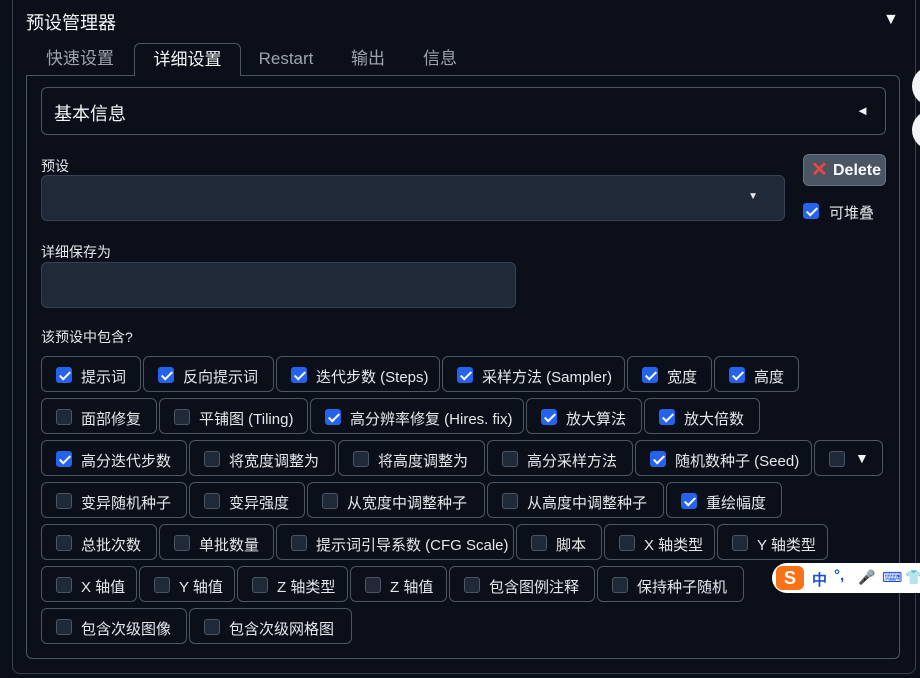 The width and height of the screenshot is (920, 678). Describe the element at coordinates (559, 542) in the screenshot. I see `include-option-chip: 脚本` at that location.